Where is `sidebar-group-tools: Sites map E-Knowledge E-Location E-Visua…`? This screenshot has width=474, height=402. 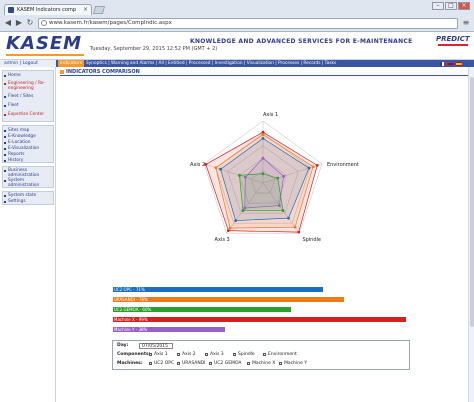 sidebar-group-tools: Sites map E-Knowledge E-Location E-Visua… is located at coordinates (28, 144).